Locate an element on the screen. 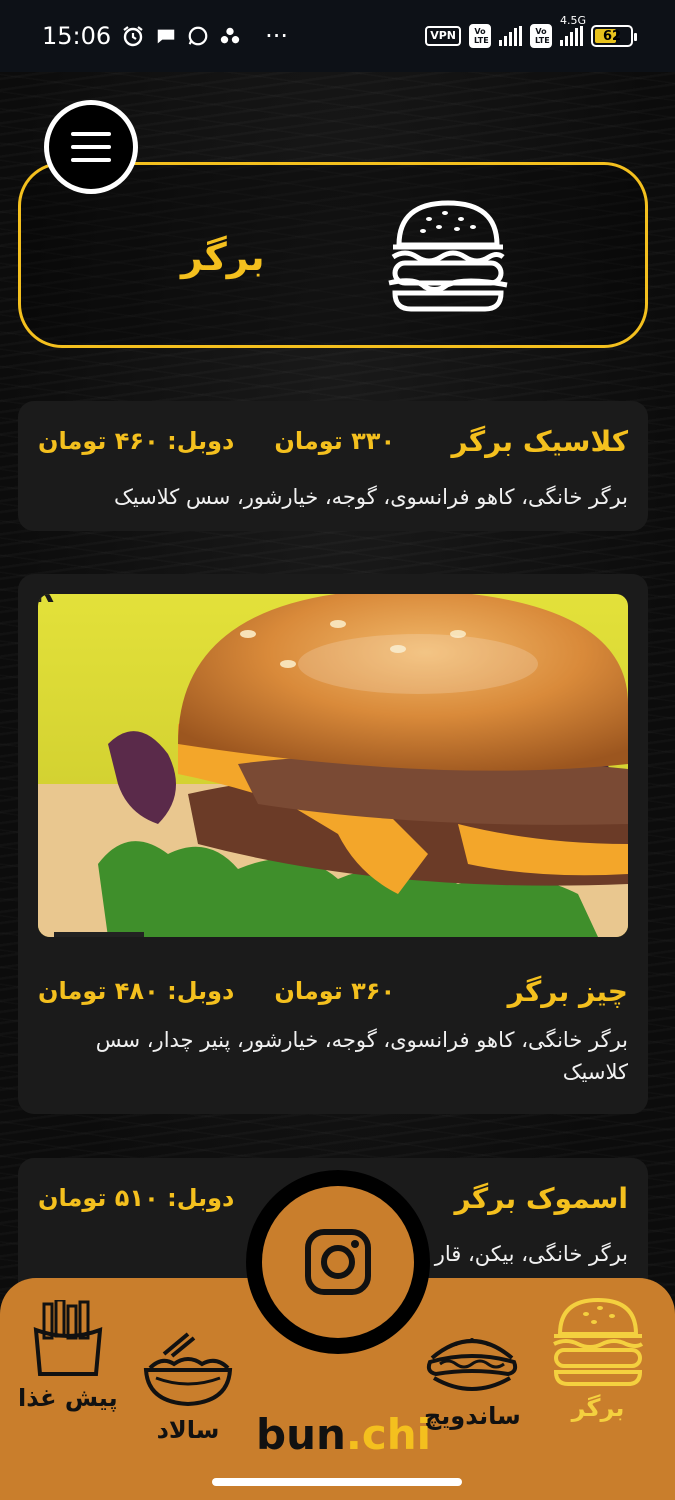 The image size is (675, 1500). nav-item-sandwich: ساندویچ is located at coordinates (472, 1379).